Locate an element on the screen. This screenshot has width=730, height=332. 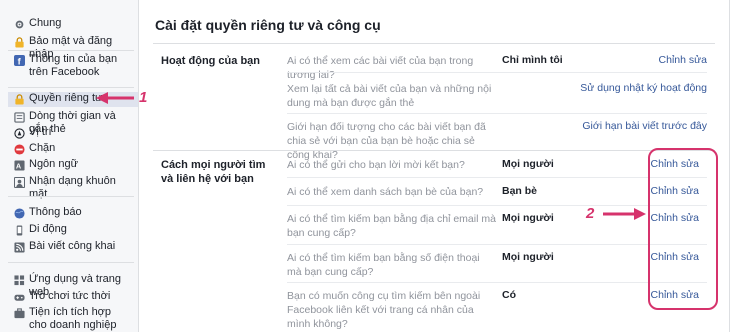
sidebar-item-label: Vị trí is located at coordinates (40, 132).